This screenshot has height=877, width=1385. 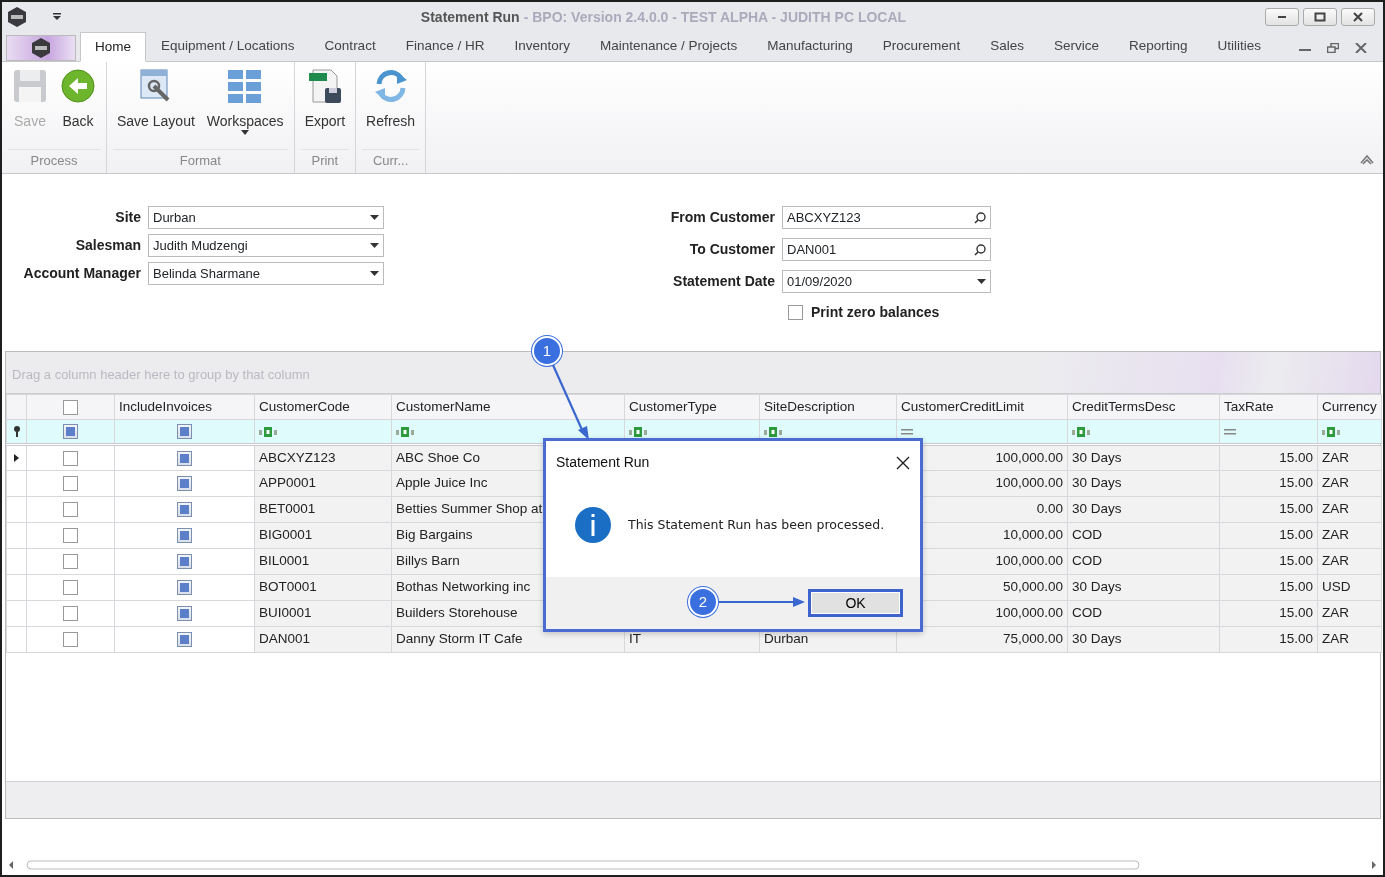 I want to click on column-header: CustomerCreditLimit, so click(x=982, y=407).